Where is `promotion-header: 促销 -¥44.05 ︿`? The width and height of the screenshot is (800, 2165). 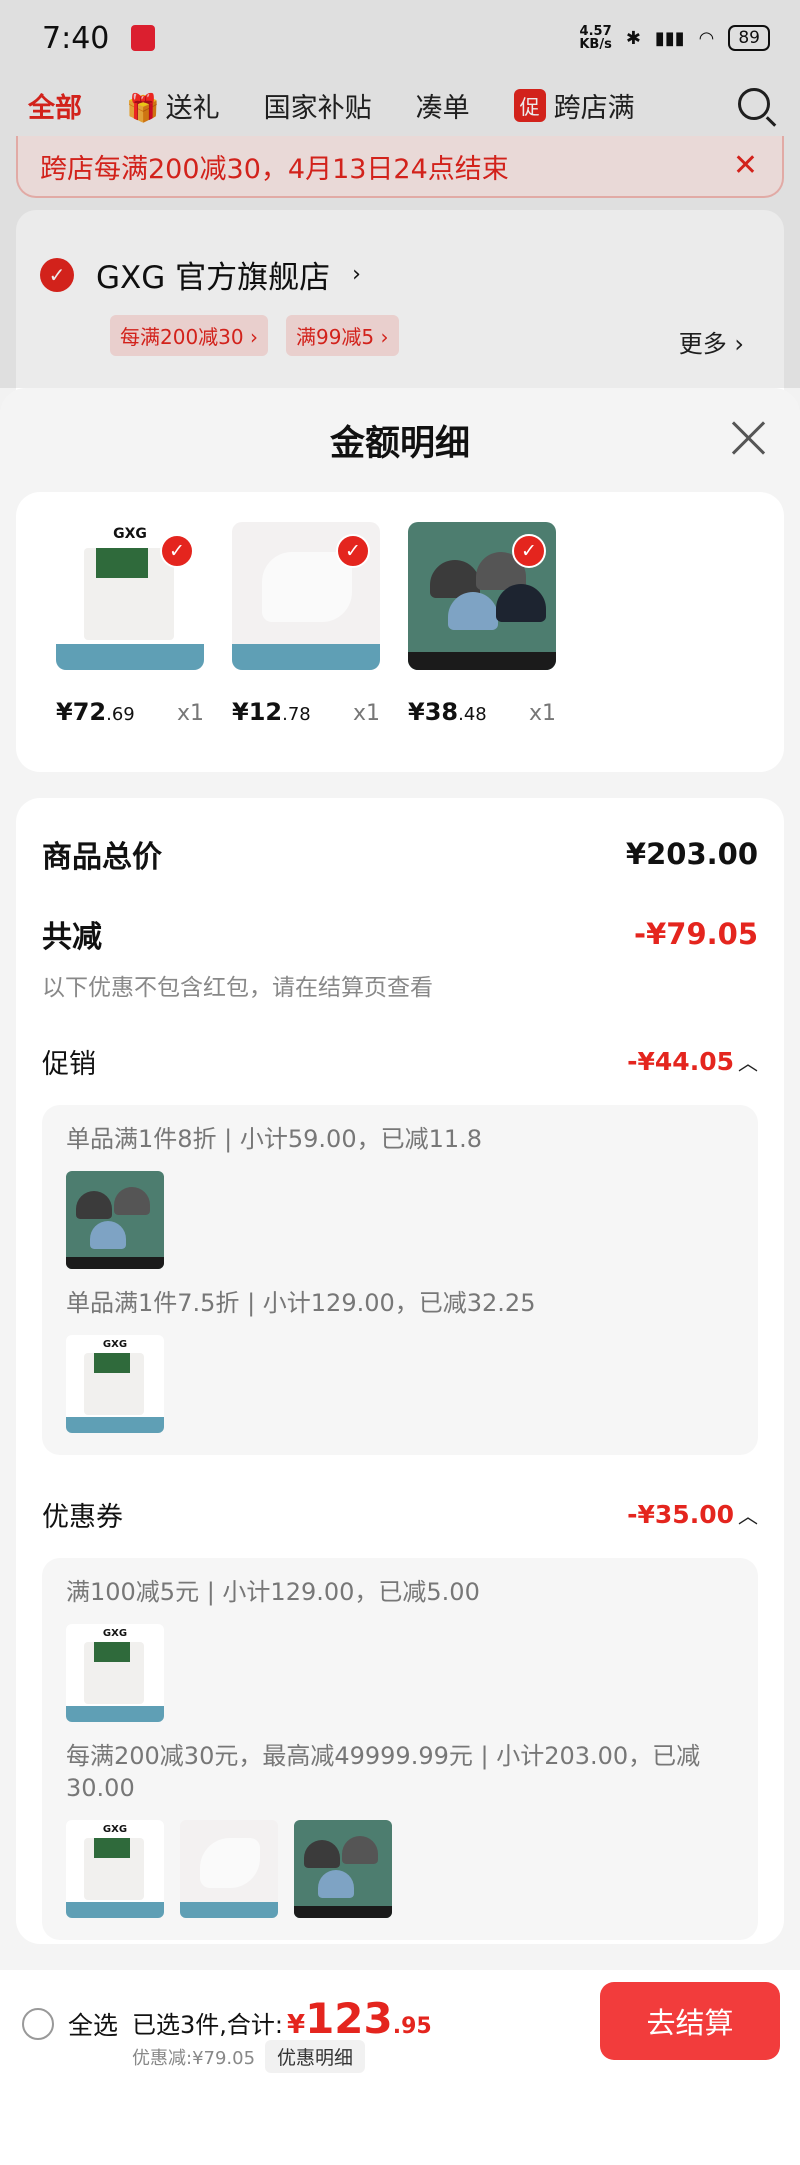
promotion-header: 促销 -¥44.05 ︿ is located at coordinates (400, 1061).